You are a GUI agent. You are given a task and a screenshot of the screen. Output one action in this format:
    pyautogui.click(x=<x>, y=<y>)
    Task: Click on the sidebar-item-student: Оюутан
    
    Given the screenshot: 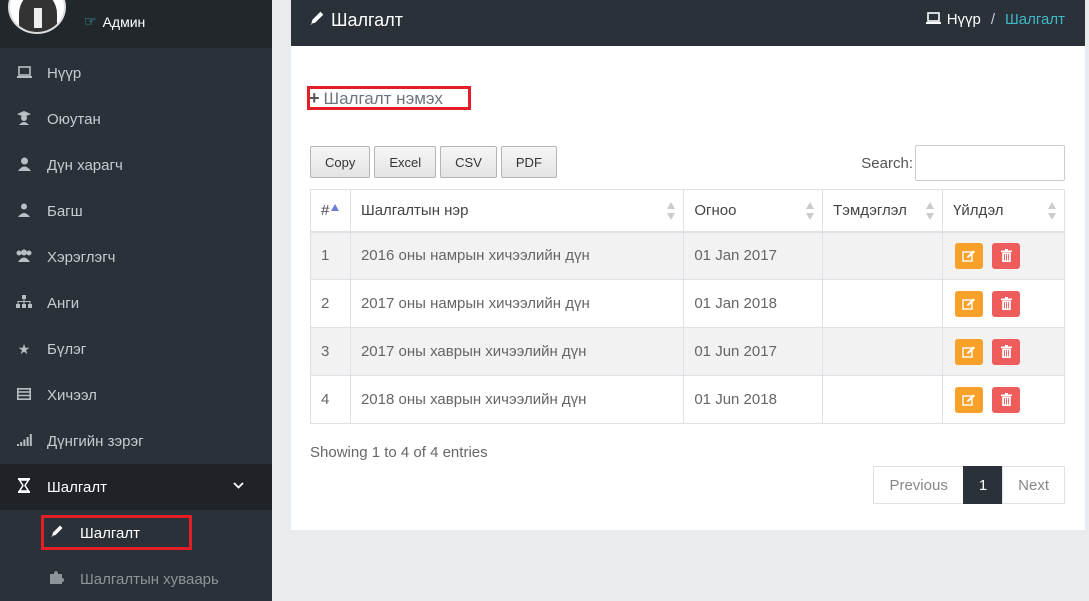 What is the action you would take?
    pyautogui.click(x=136, y=119)
    